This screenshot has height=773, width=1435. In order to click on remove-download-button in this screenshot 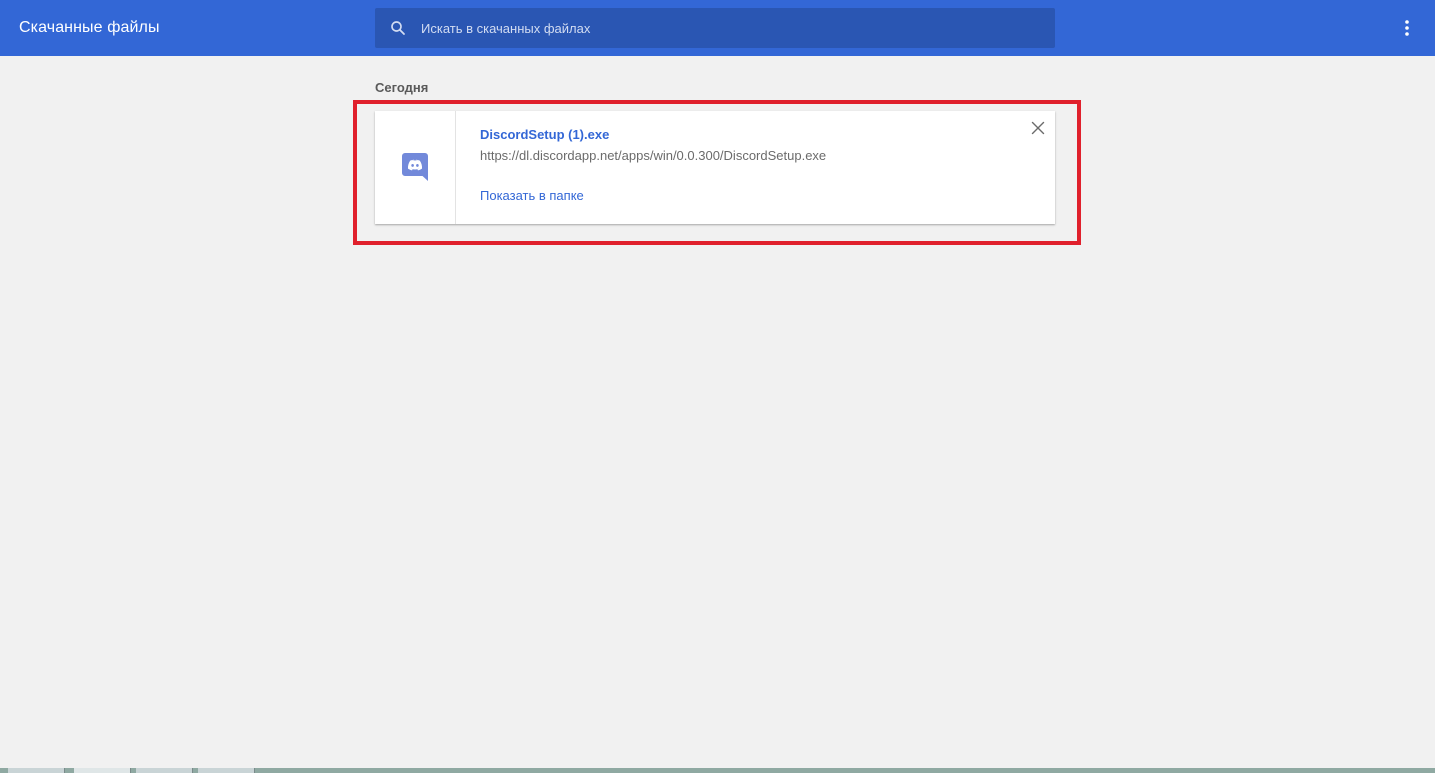, I will do `click(1038, 128)`.